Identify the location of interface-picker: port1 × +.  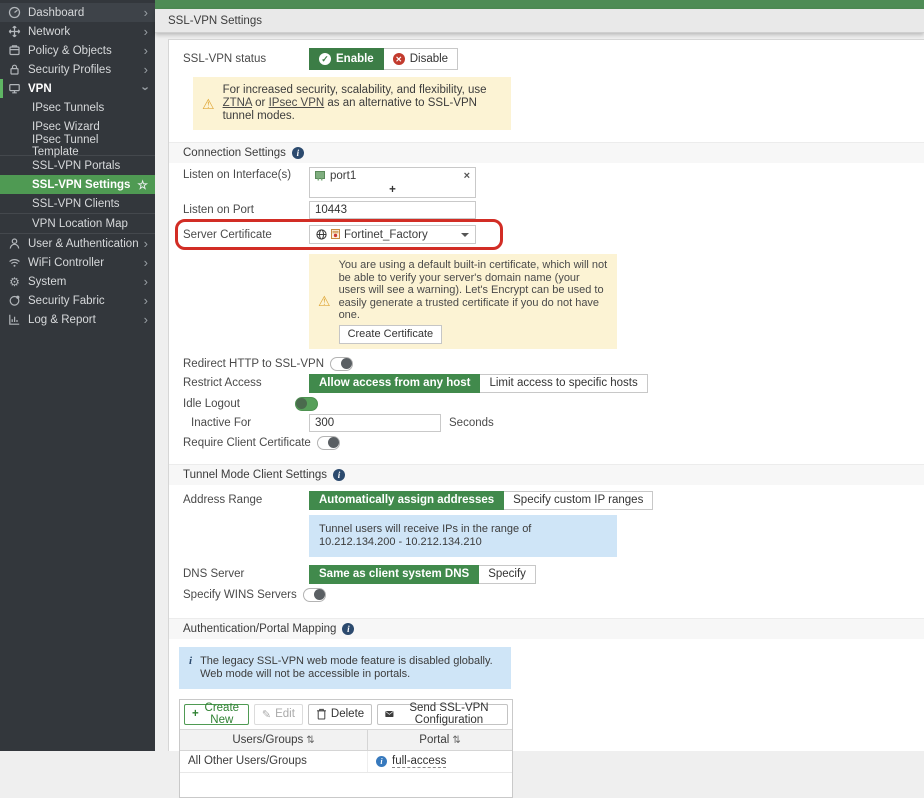
(392, 182).